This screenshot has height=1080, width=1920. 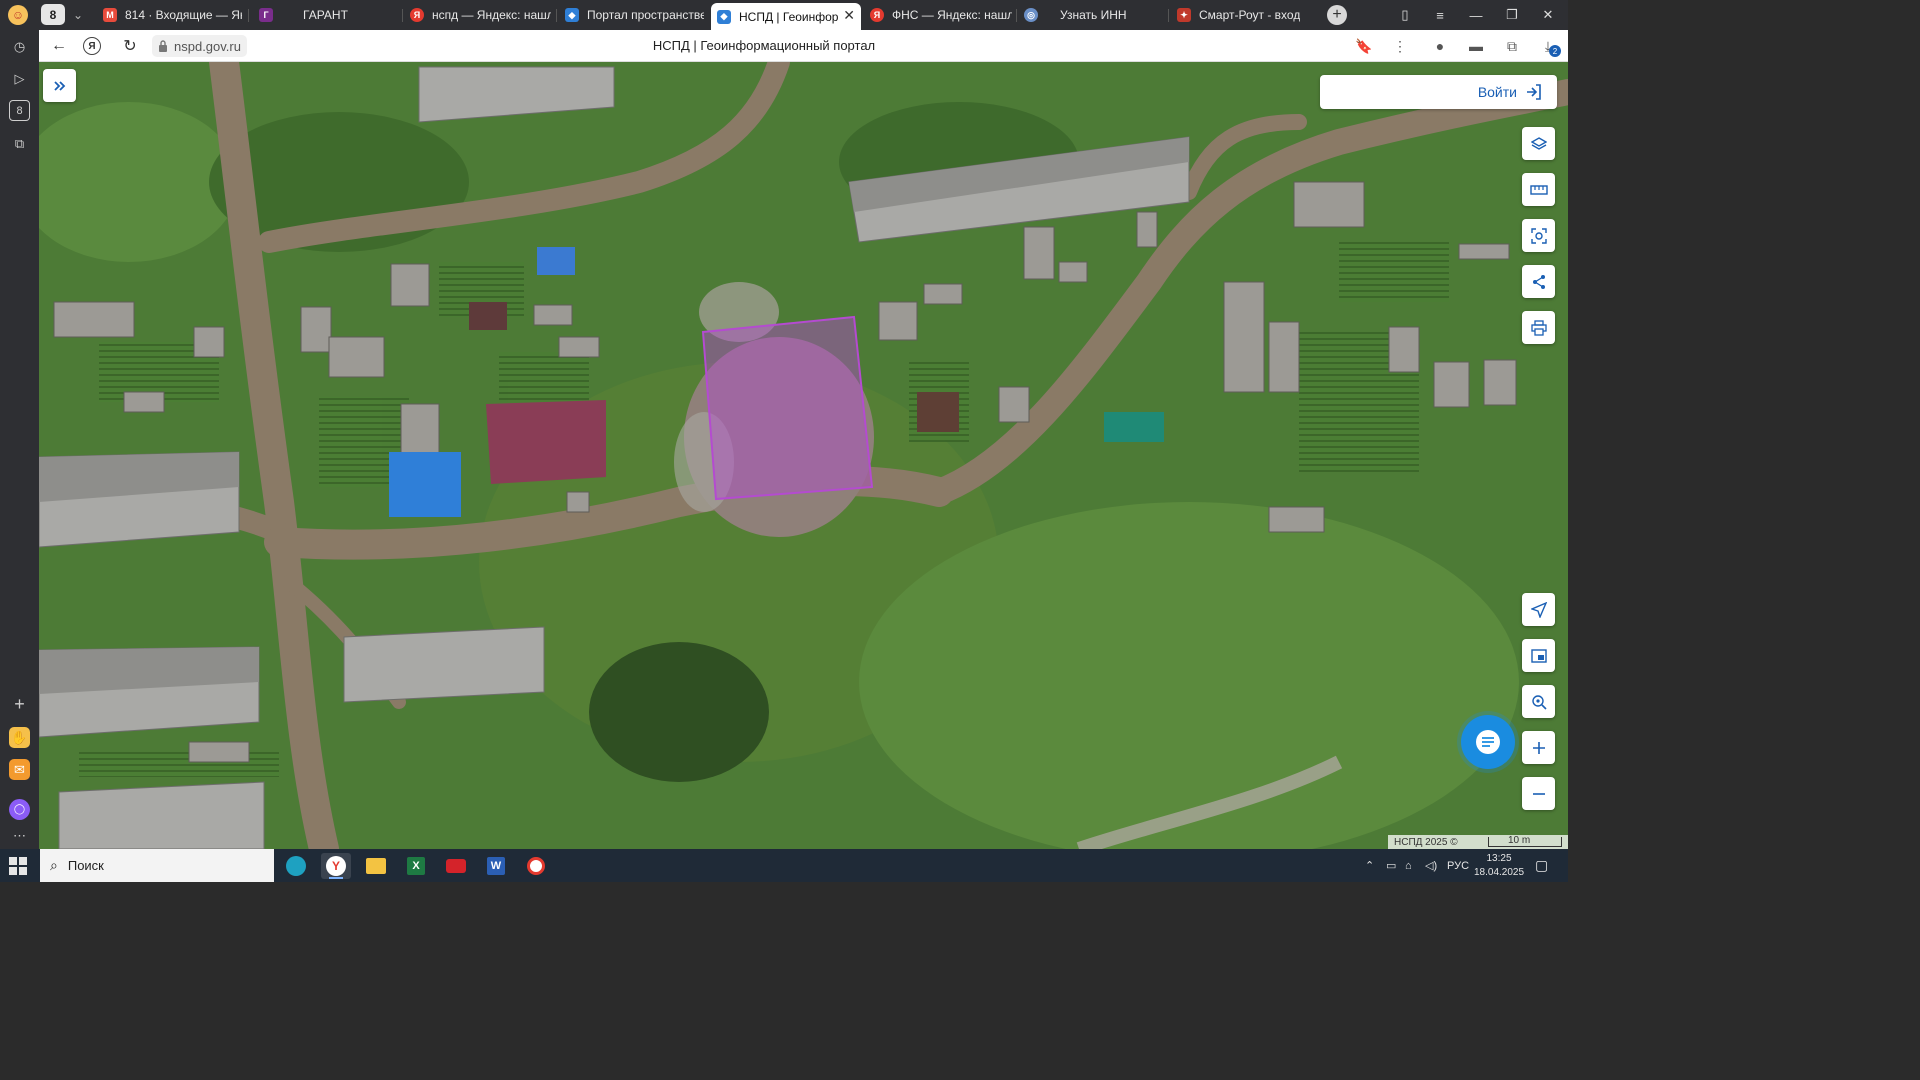 I want to click on locate-icon, so click(x=1538, y=609).